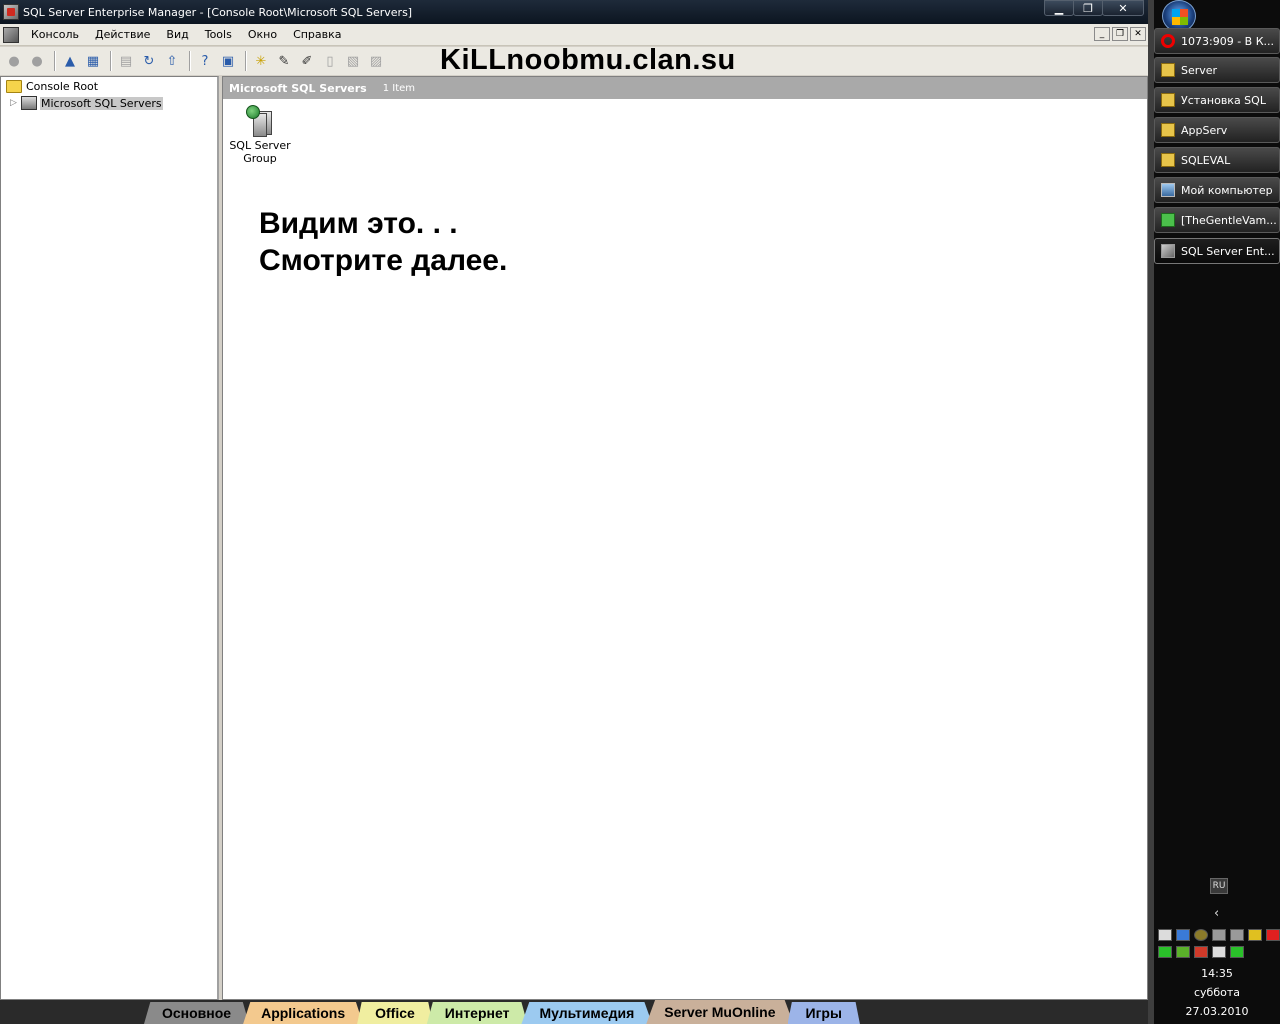  Describe the element at coordinates (93, 61) in the screenshot. I see `show-hide-tree-icon: ▦` at that location.